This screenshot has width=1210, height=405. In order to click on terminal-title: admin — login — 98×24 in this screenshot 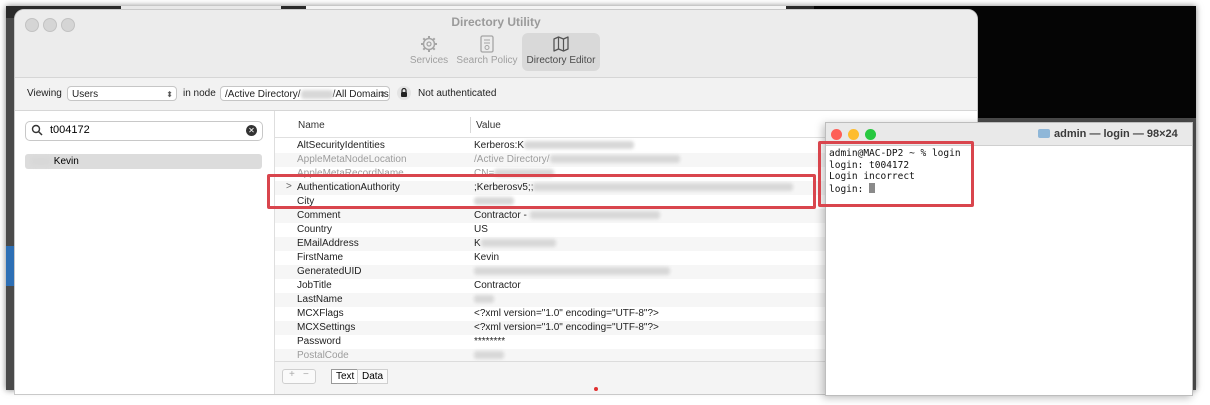, I will do `click(1108, 134)`.